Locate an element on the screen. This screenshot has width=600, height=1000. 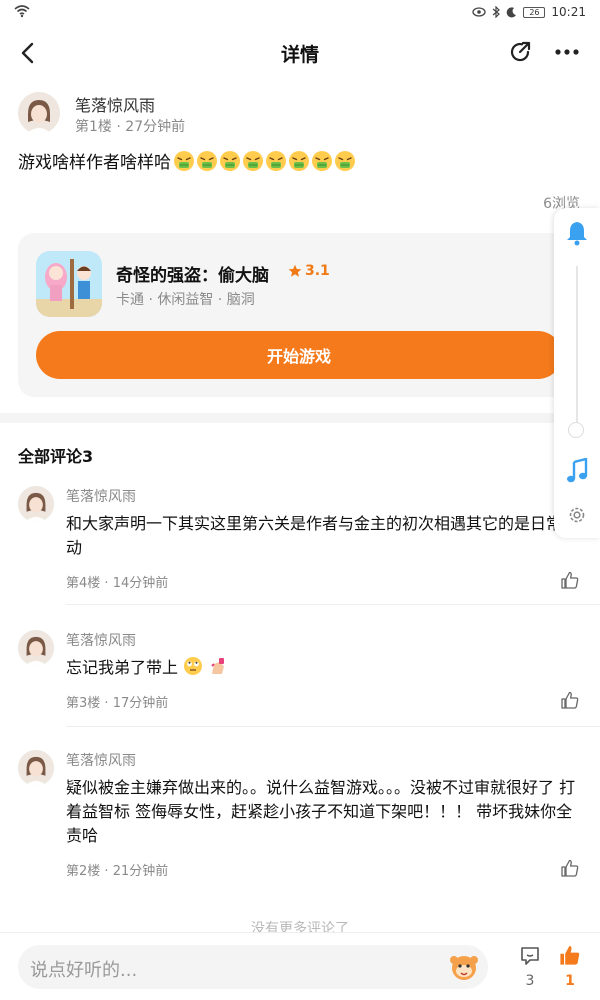
comment-meta: 第4楼 · 14分钟前 is located at coordinates (117, 581).